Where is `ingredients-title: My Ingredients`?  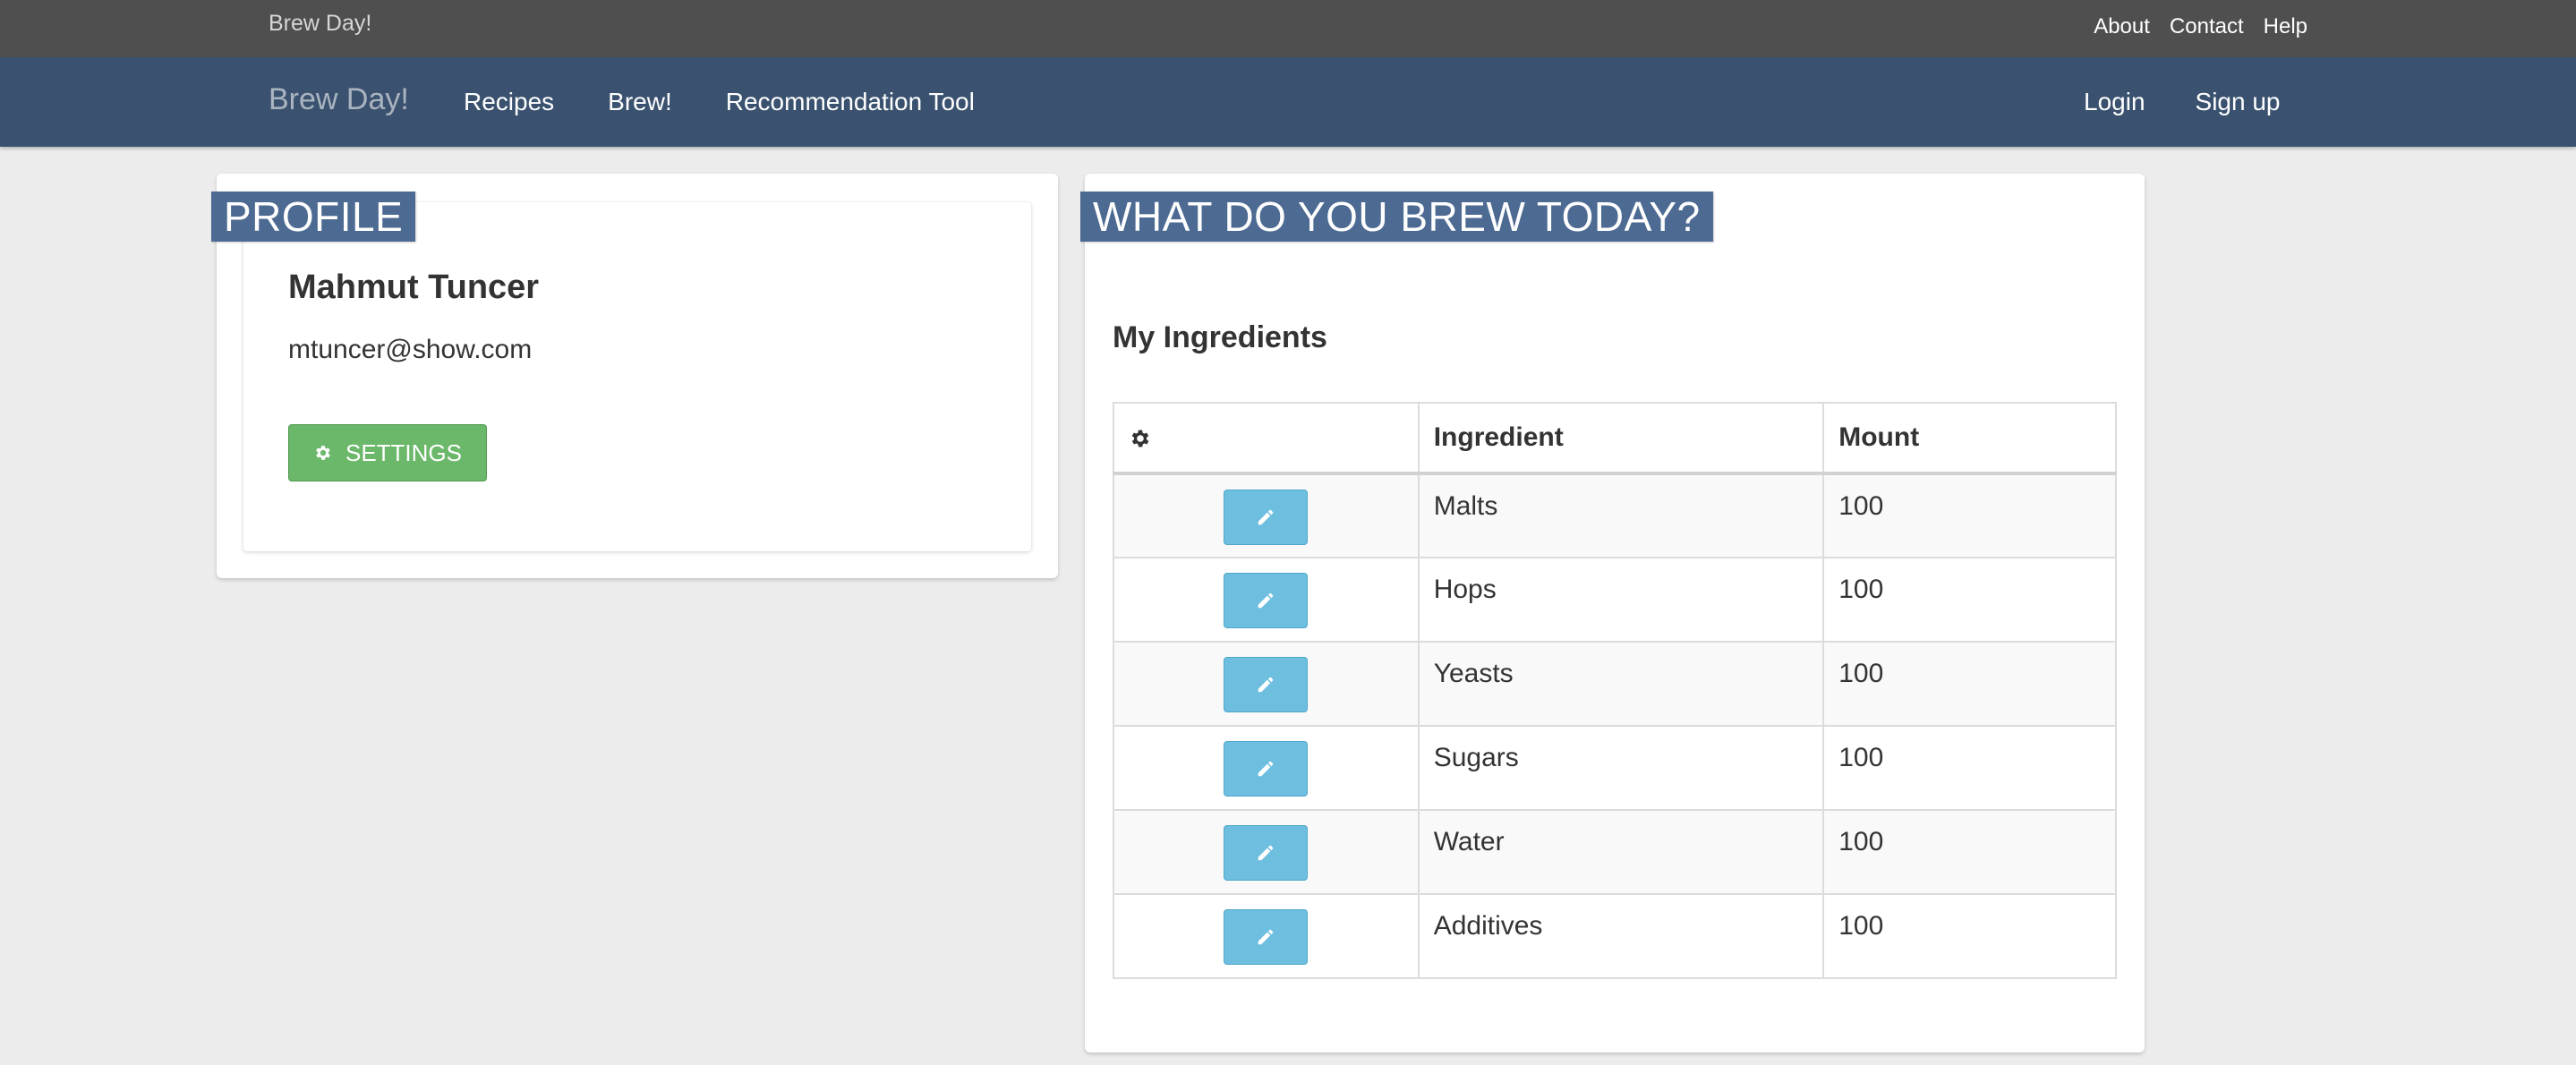 ingredients-title: My Ingredients is located at coordinates (1220, 337).